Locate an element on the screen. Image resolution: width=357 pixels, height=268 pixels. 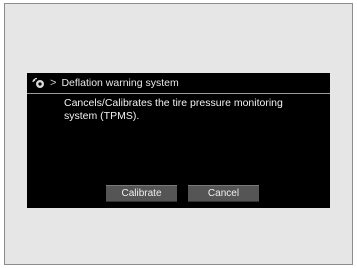
chevron-right-icon: > is located at coordinates (53, 82).